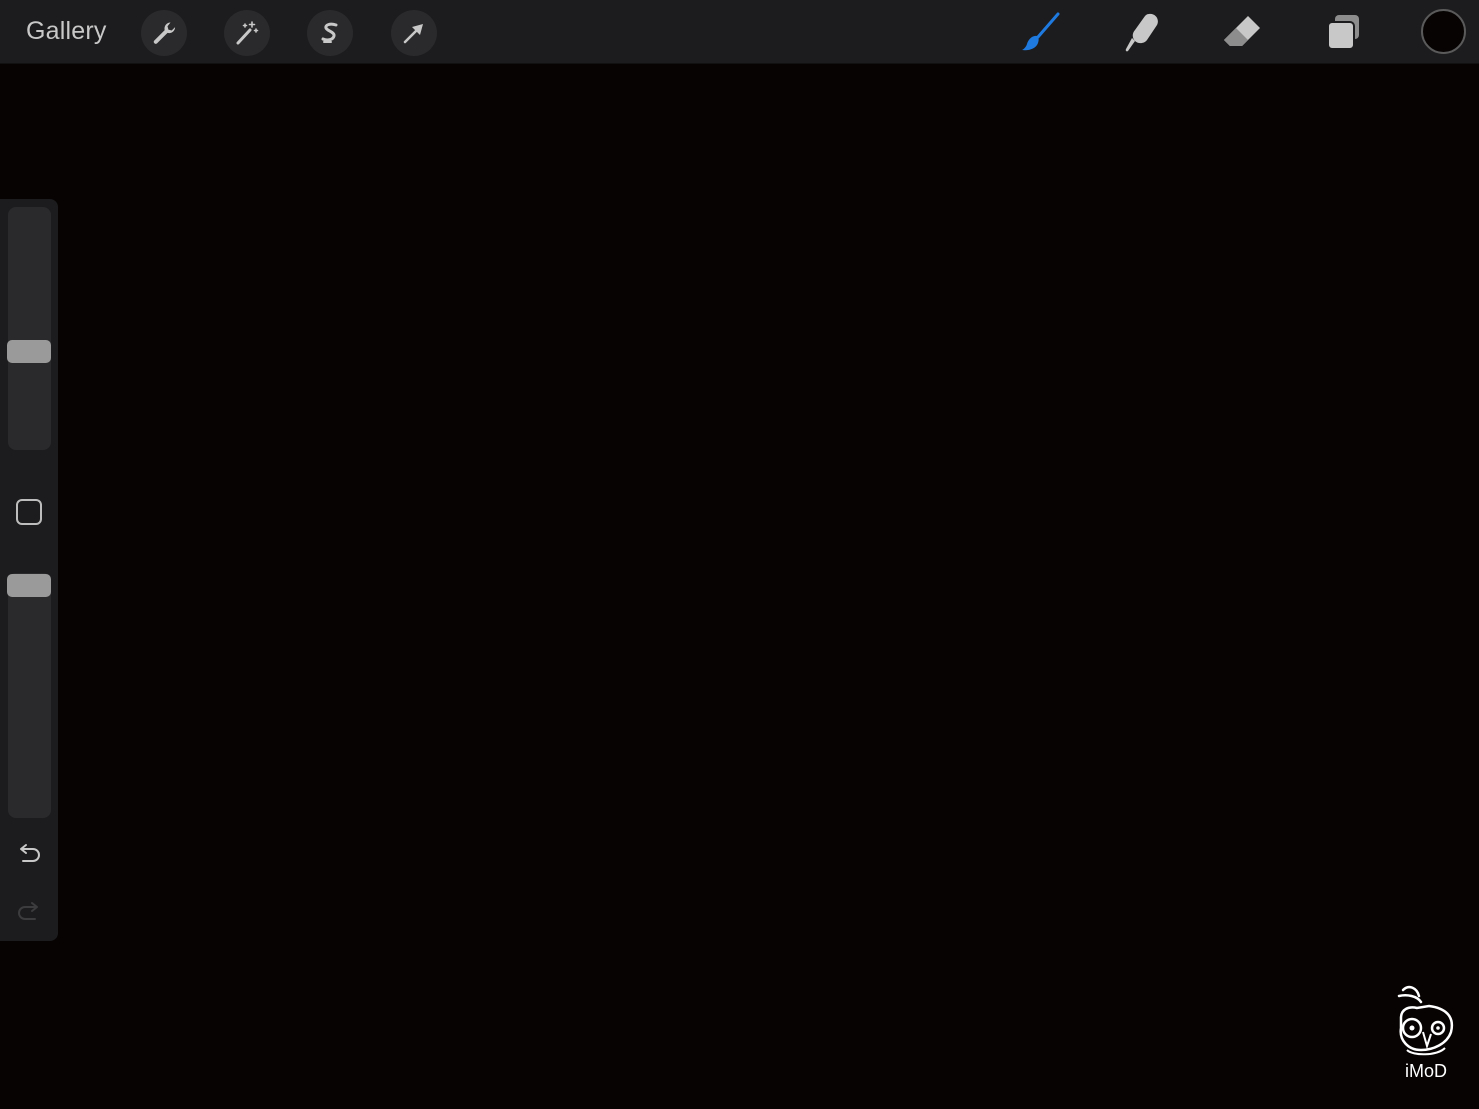  I want to click on layers-icon, so click(1343, 32).